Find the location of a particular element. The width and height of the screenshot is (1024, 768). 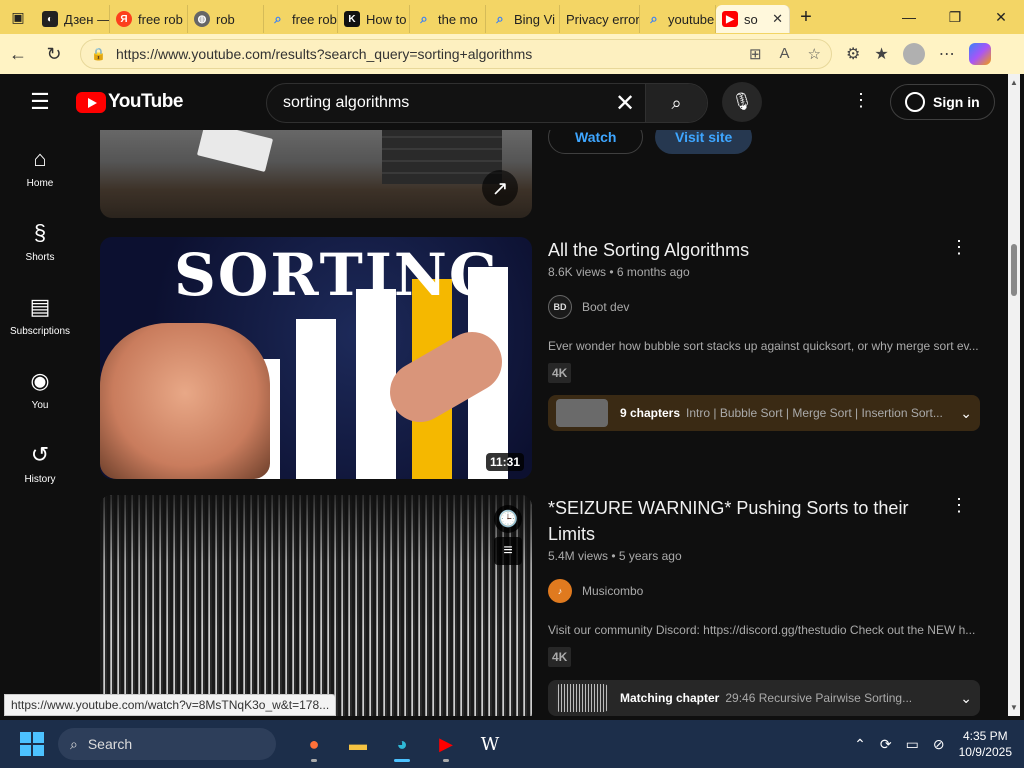

minimize-icon: — is located at coordinates (909, 17).